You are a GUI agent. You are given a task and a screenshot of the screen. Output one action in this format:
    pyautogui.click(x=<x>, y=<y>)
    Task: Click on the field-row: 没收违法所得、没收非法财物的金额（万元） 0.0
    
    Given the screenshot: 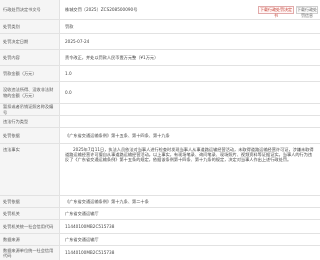 What is the action you would take?
    pyautogui.click(x=160, y=93)
    